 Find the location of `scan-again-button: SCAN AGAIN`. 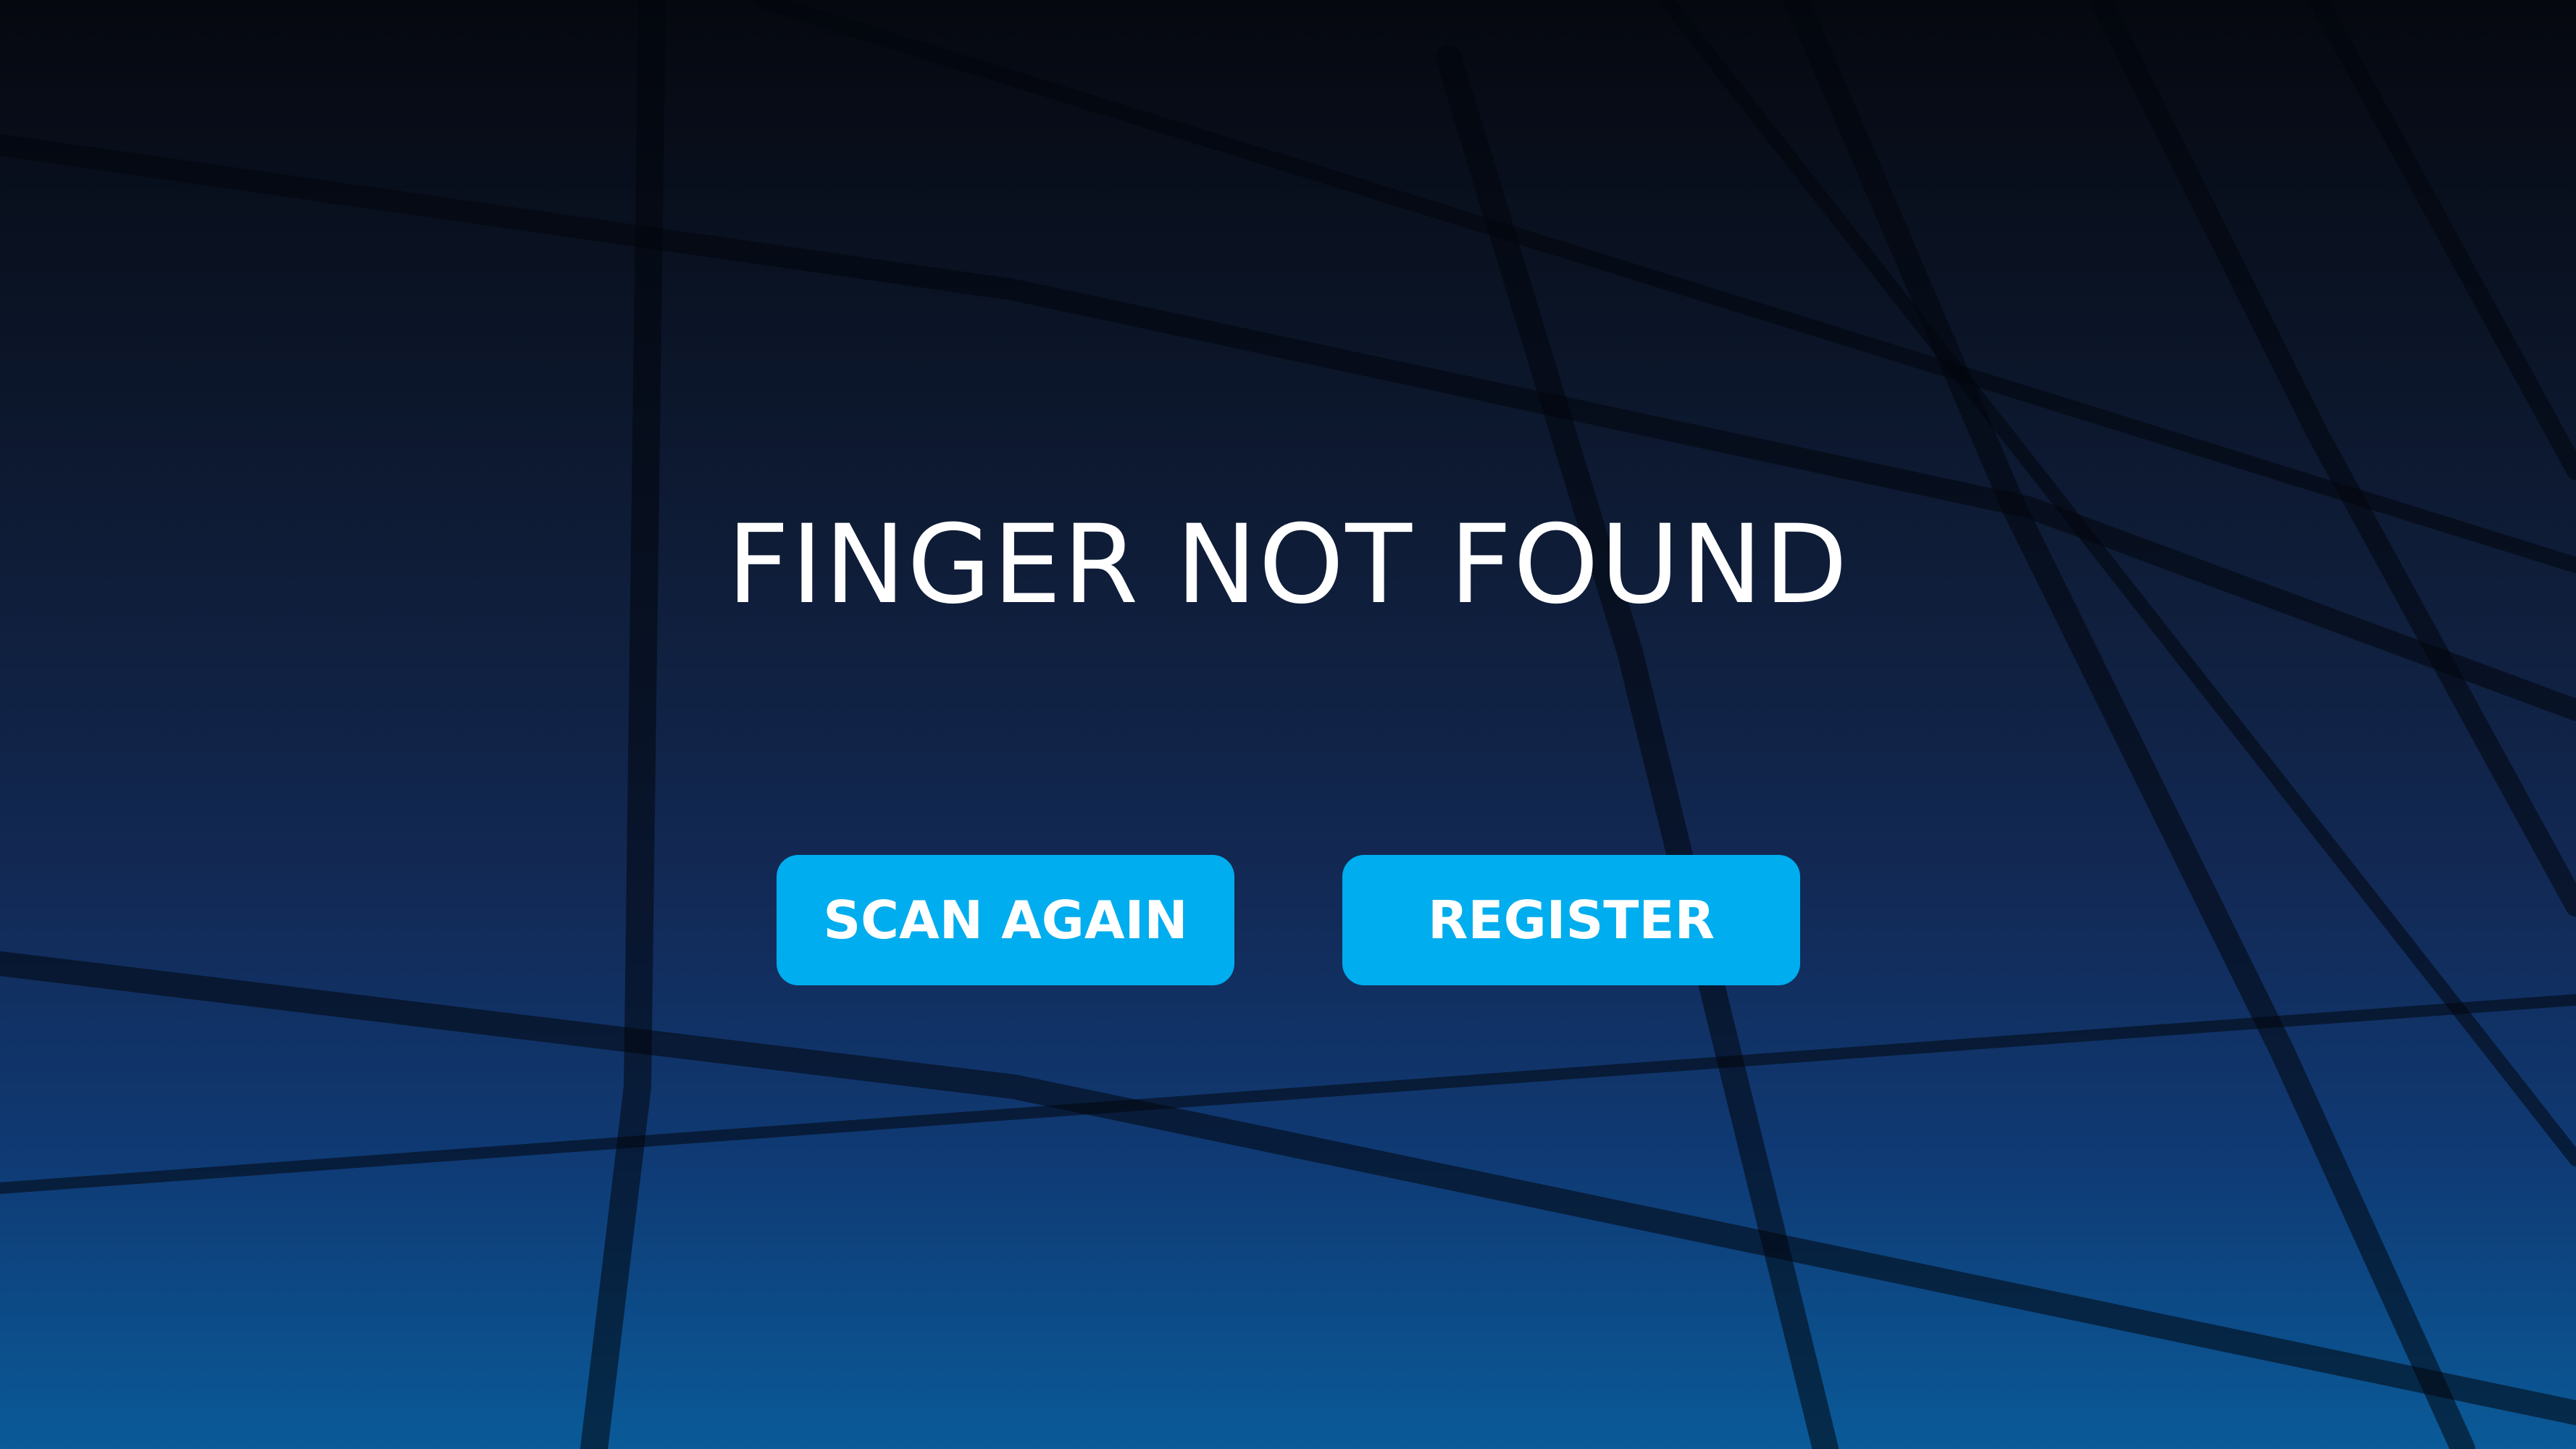

scan-again-button: SCAN AGAIN is located at coordinates (1006, 920).